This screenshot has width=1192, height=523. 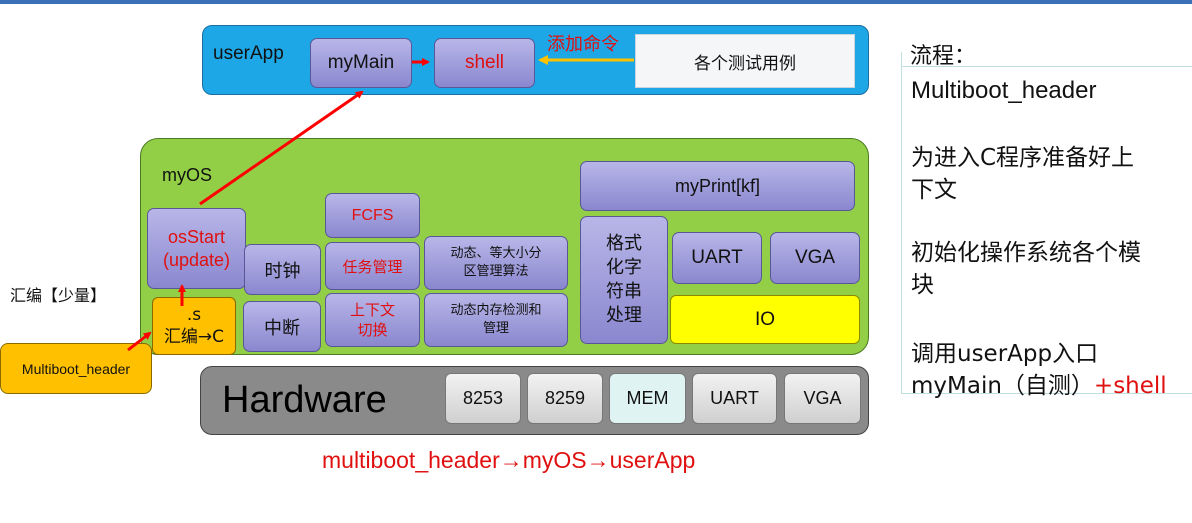 I want to click on hw-vga-box: VGA, so click(x=822, y=398).